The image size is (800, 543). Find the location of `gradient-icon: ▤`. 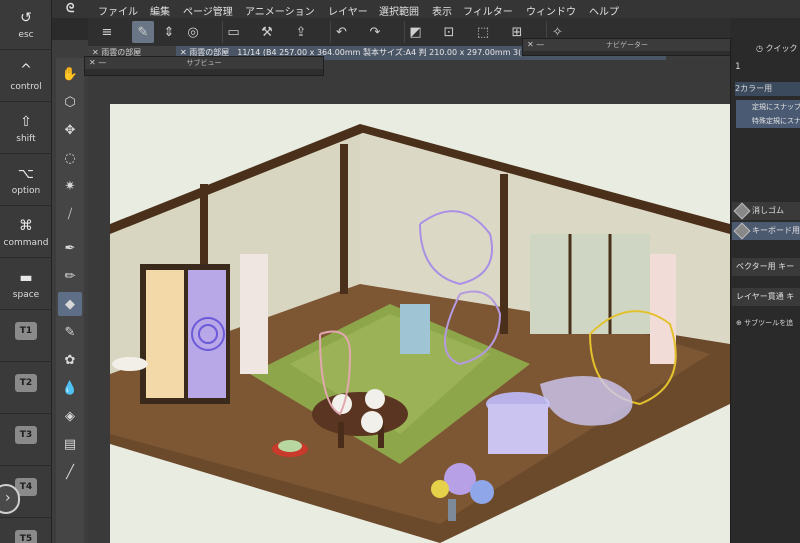

gradient-icon: ▤ is located at coordinates (70, 444).